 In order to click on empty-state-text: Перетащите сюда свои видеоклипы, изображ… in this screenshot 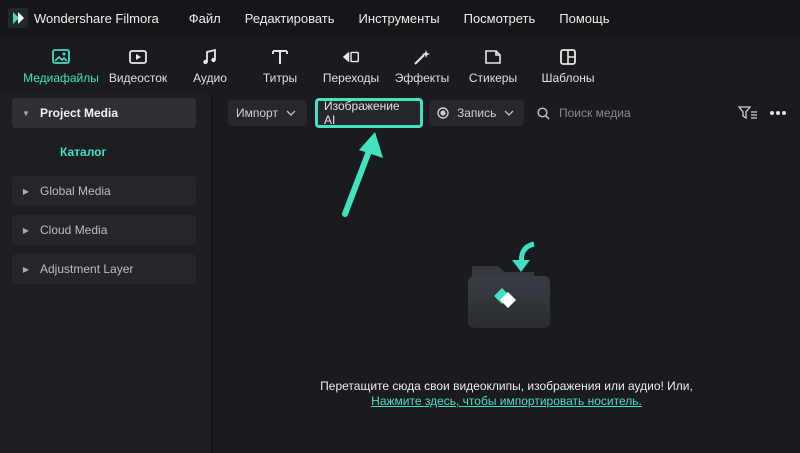, I will do `click(506, 394)`.